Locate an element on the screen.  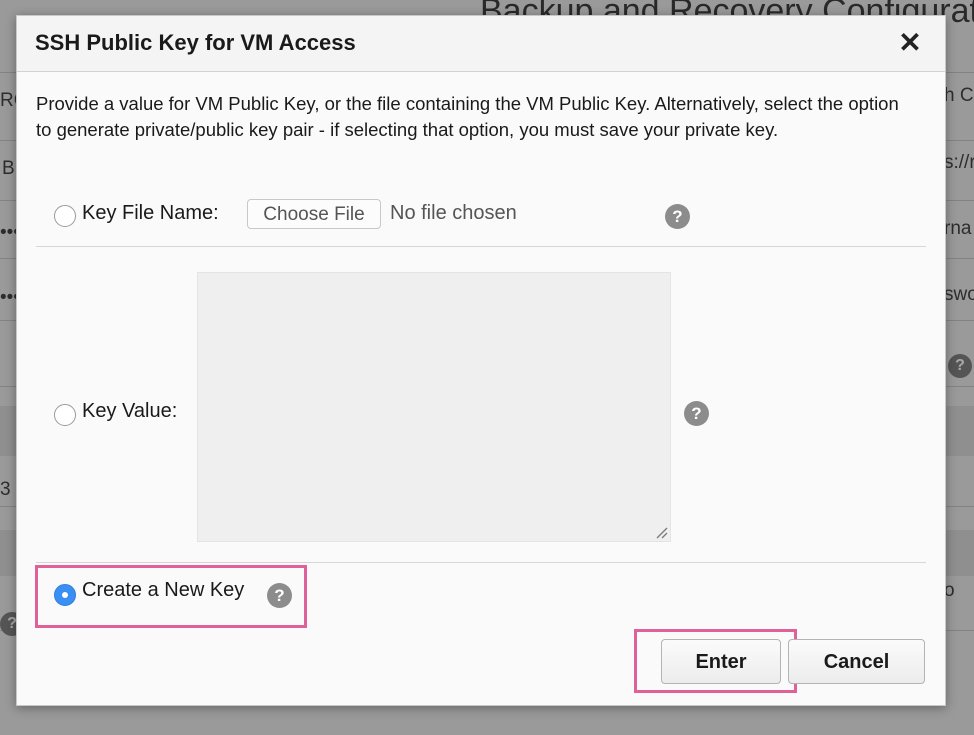
close-icon: ✕ is located at coordinates (910, 43).